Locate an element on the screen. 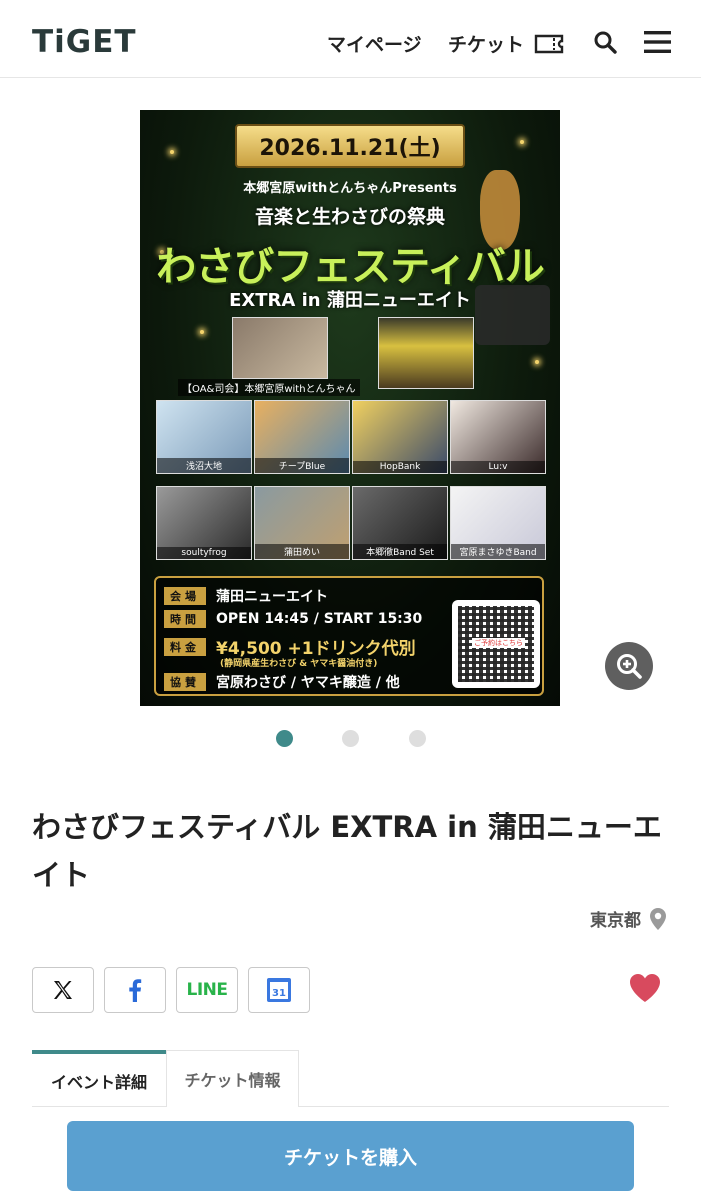 The width and height of the screenshot is (701, 1200). facebook-icon is located at coordinates (135, 990).